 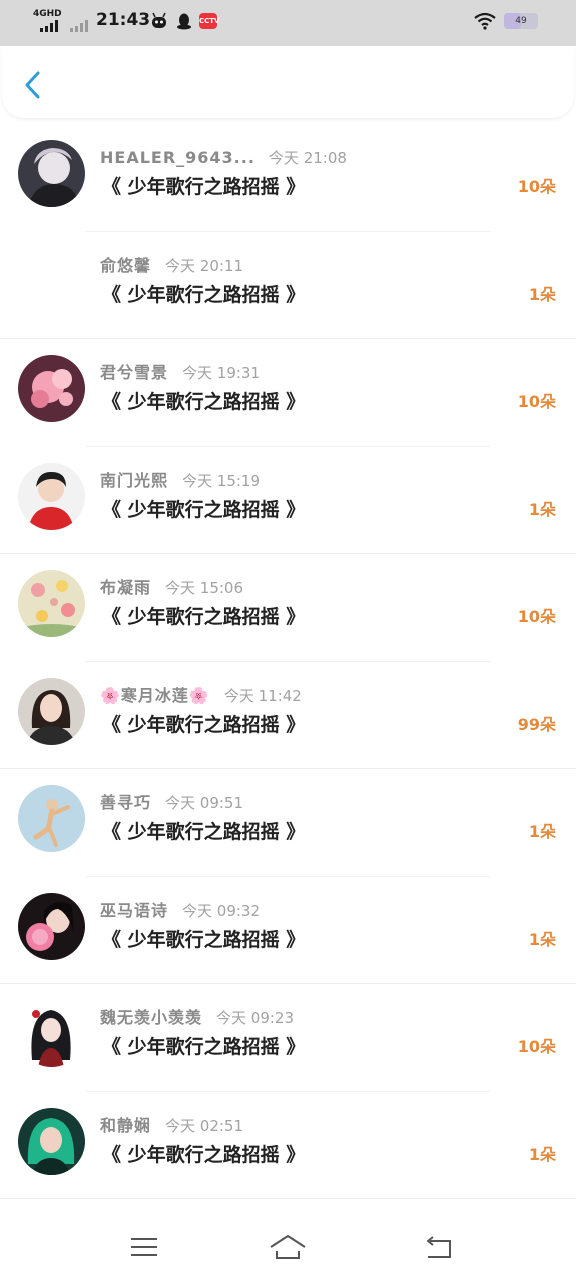 I want to click on qq-icon, so click(x=184, y=21).